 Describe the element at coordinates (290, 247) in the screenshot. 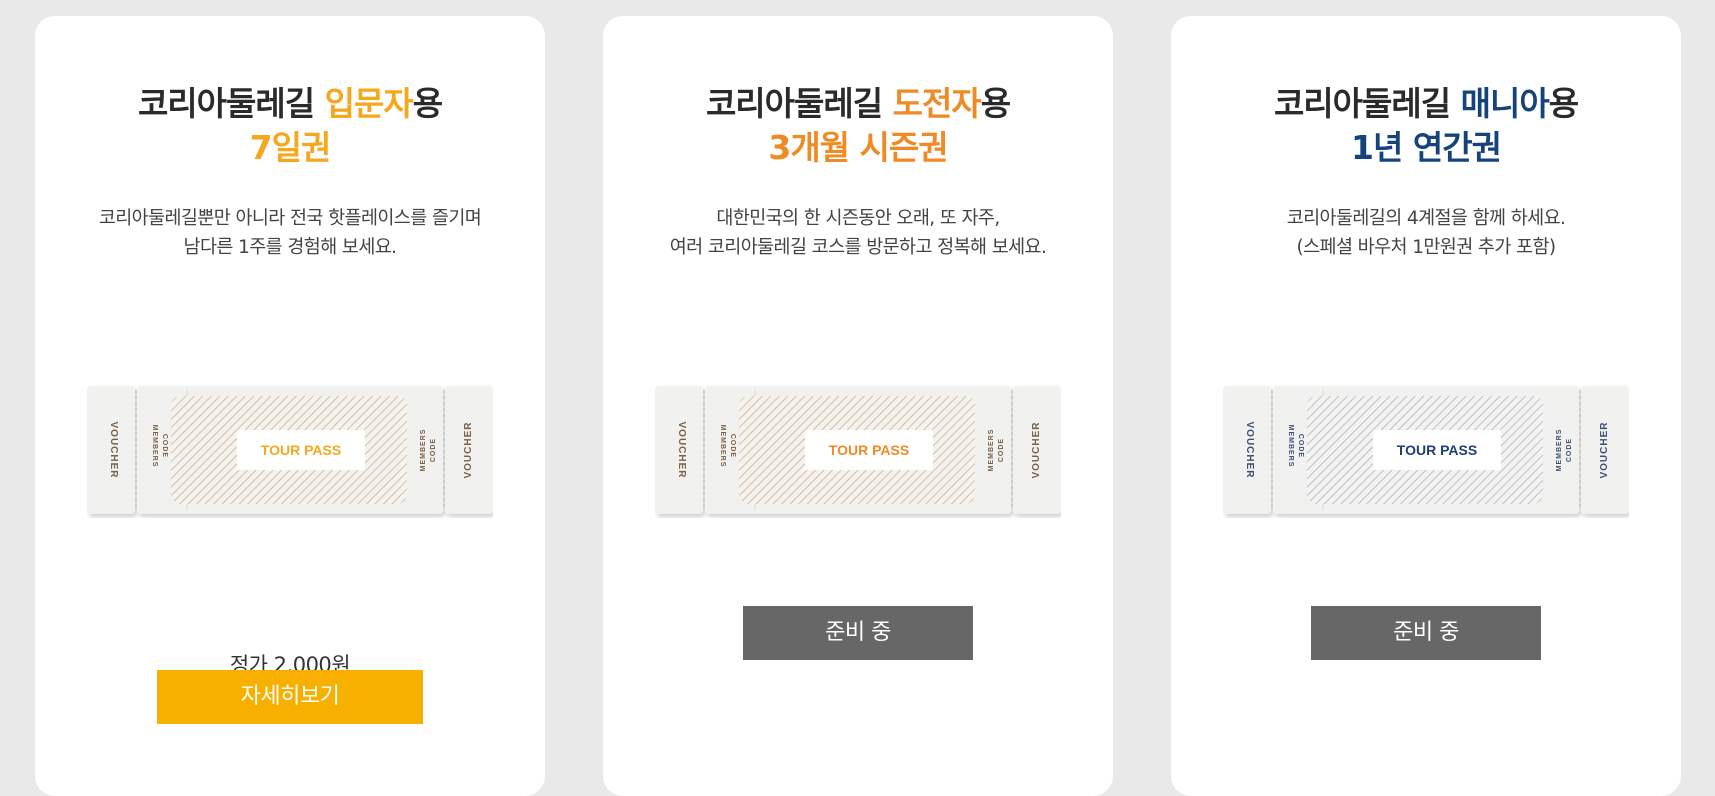

I see `description-line: 남다른 1주를 경험해 보세요.` at that location.